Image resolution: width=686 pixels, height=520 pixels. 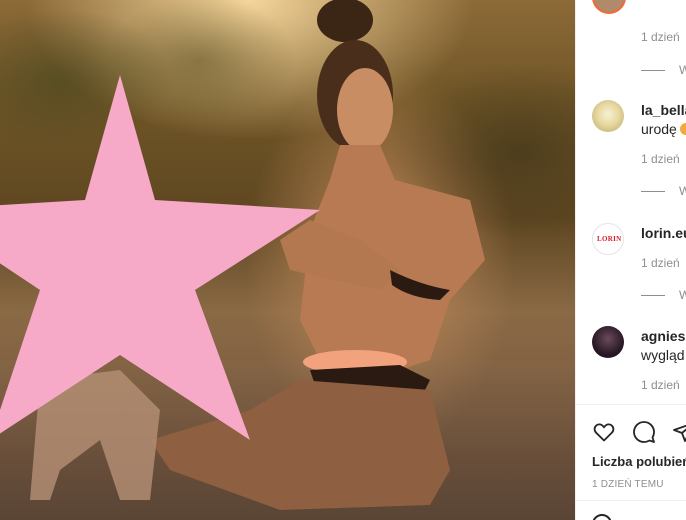 What do you see at coordinates (639, 461) in the screenshot?
I see `likes-count: Liczba polubień` at bounding box center [639, 461].